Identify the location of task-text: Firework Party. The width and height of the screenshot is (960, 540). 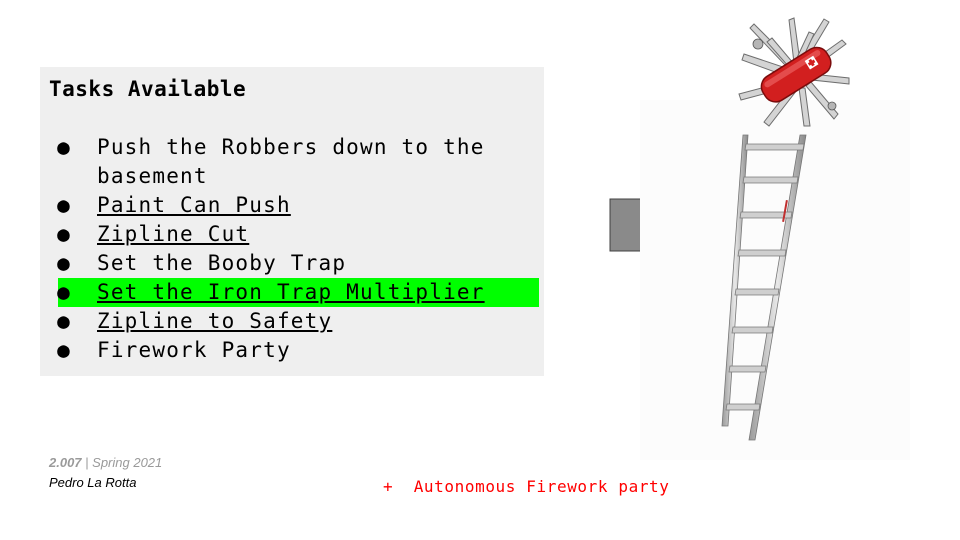
(194, 350).